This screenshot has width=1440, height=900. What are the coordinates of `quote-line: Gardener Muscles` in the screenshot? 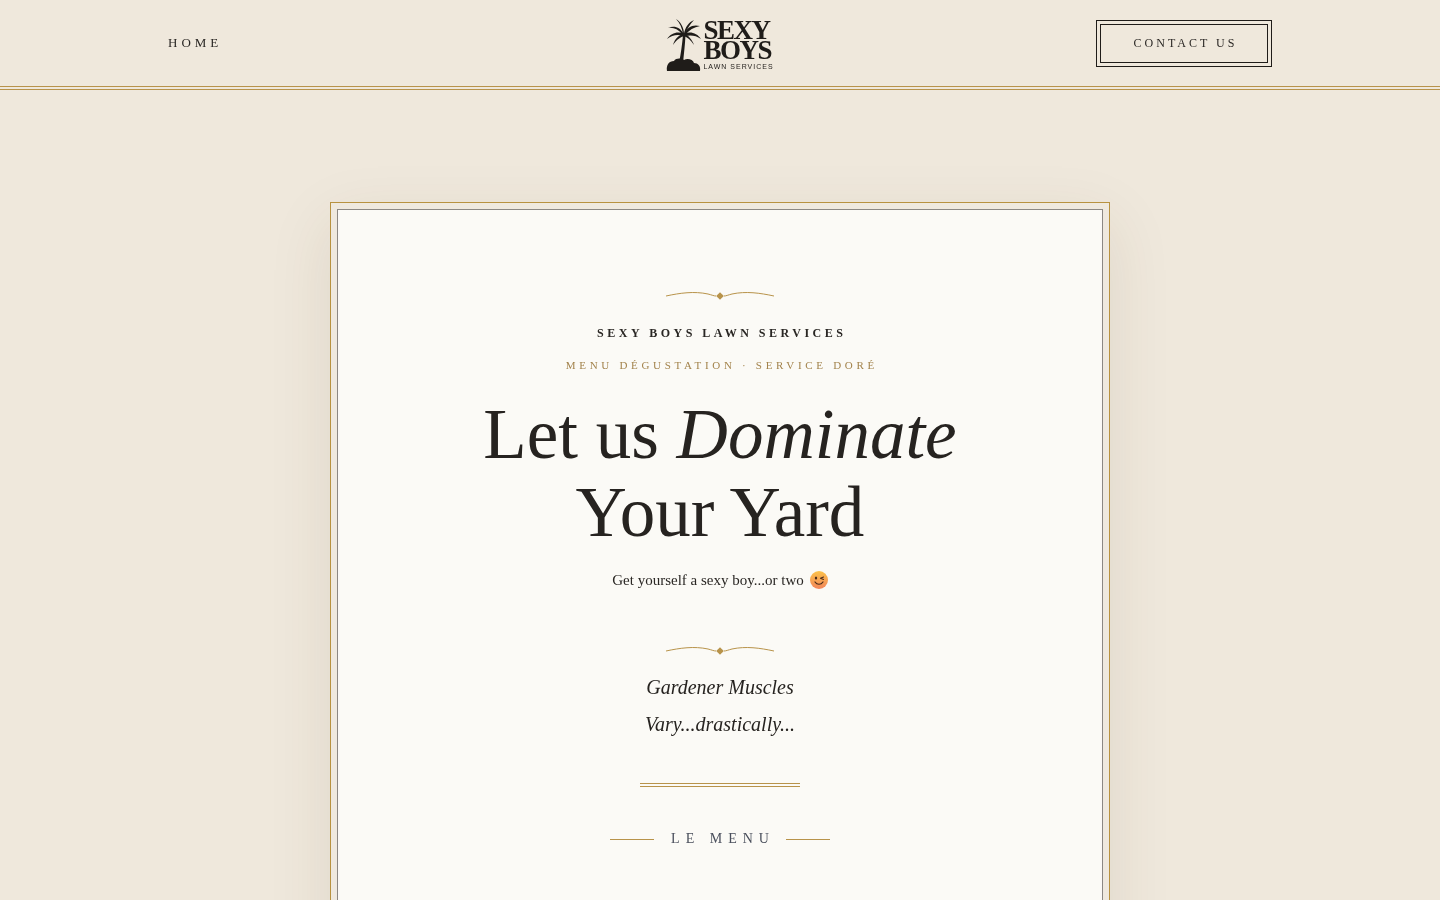 It's located at (720, 687).